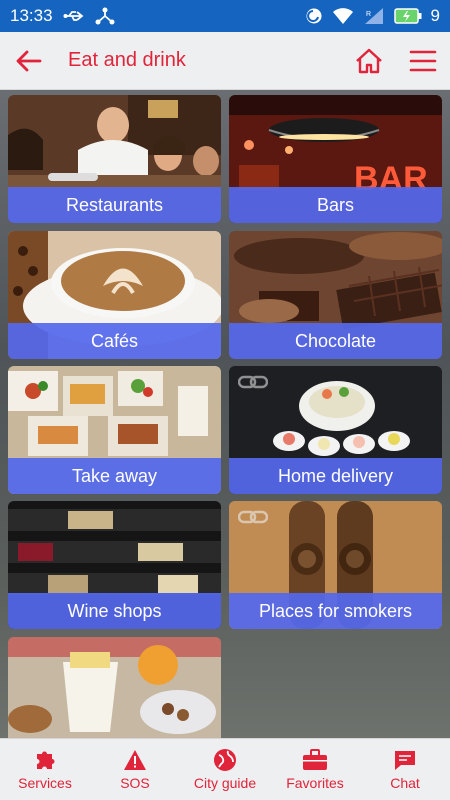 This screenshot has height=800, width=450. What do you see at coordinates (45, 760) in the screenshot?
I see `puzzle-icon` at bounding box center [45, 760].